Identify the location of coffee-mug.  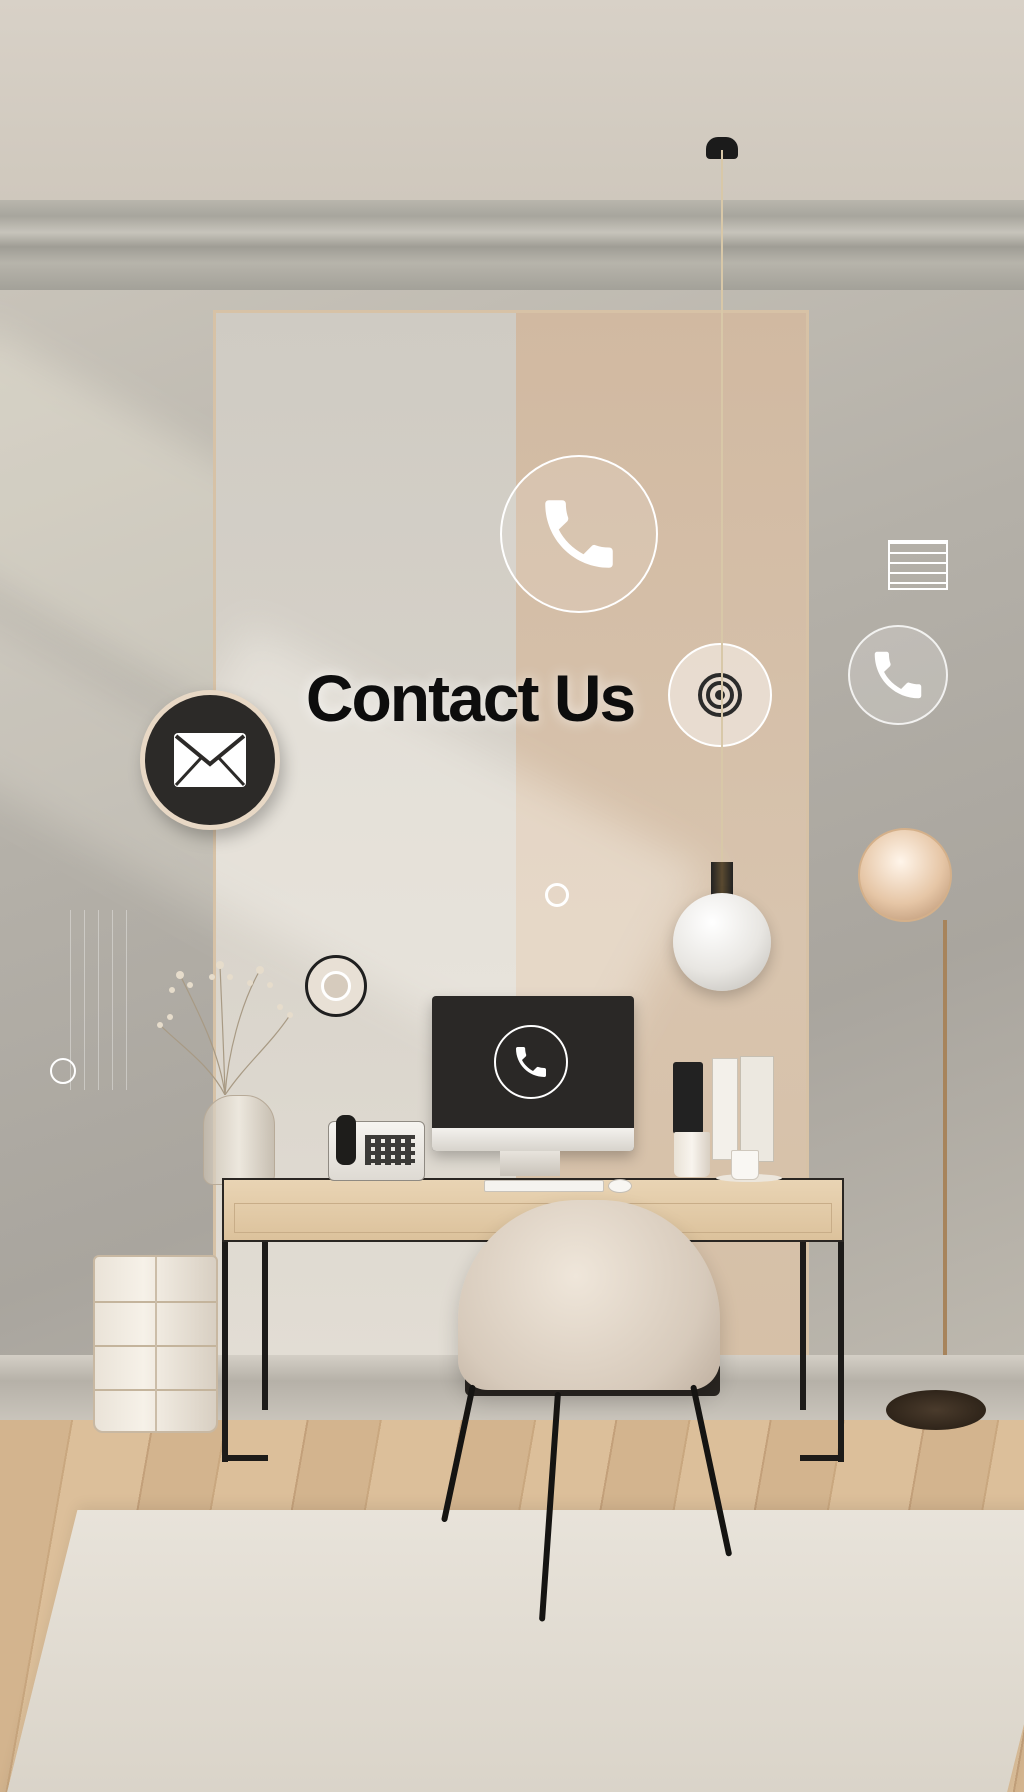
(745, 1165).